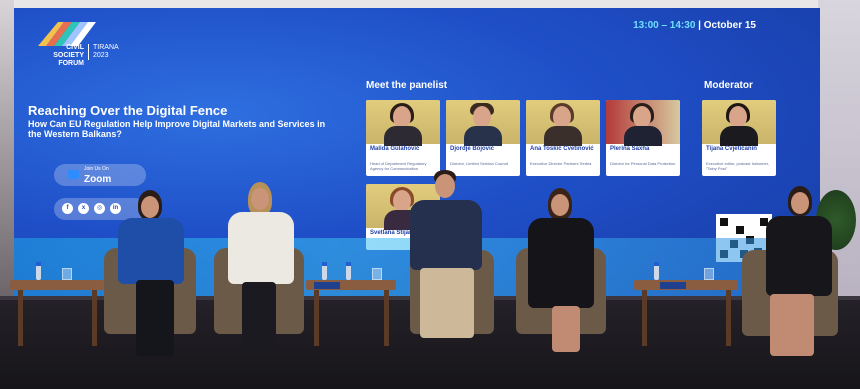  What do you see at coordinates (630, 149) in the screenshot?
I see `panelist-name: Plerina Saxha` at bounding box center [630, 149].